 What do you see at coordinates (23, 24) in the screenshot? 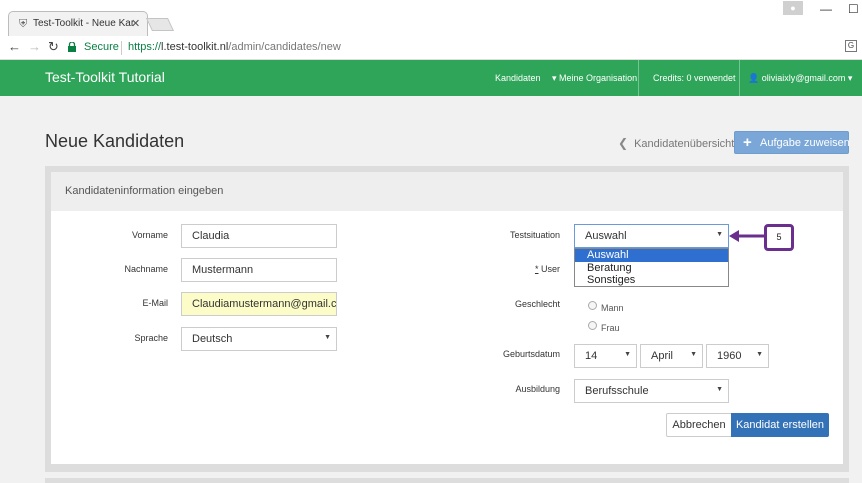
I see `shield-icon: ⛨` at bounding box center [23, 24].